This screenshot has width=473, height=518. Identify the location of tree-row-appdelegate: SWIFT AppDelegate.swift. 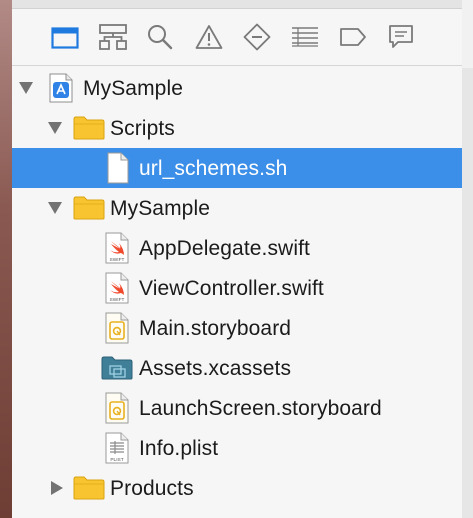
(237, 248).